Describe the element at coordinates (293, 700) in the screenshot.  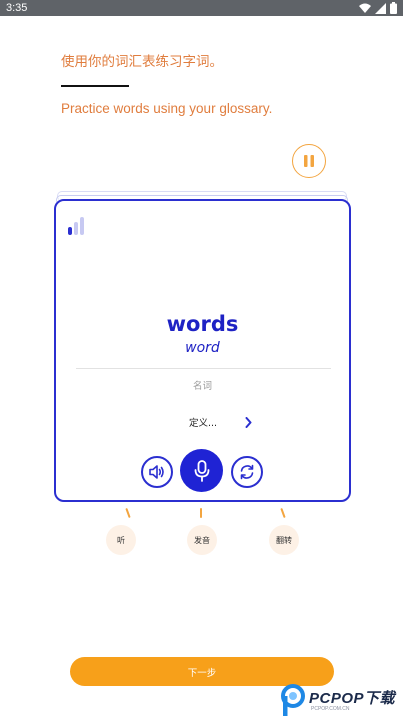
I see `pcpop-logo-icon` at that location.